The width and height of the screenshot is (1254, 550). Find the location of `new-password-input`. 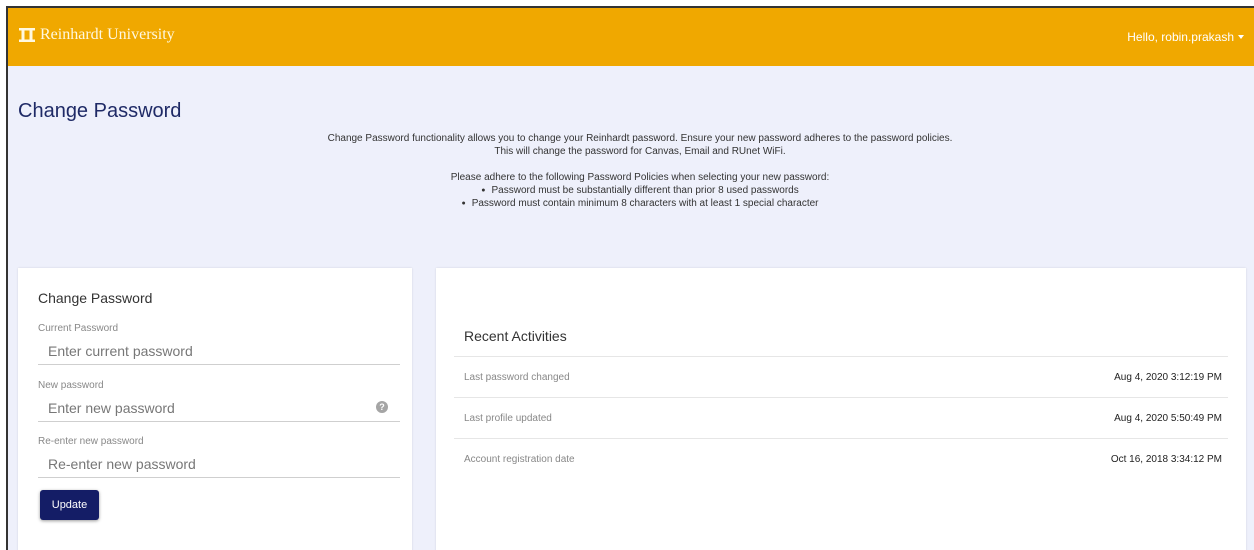

new-password-input is located at coordinates (208, 408).